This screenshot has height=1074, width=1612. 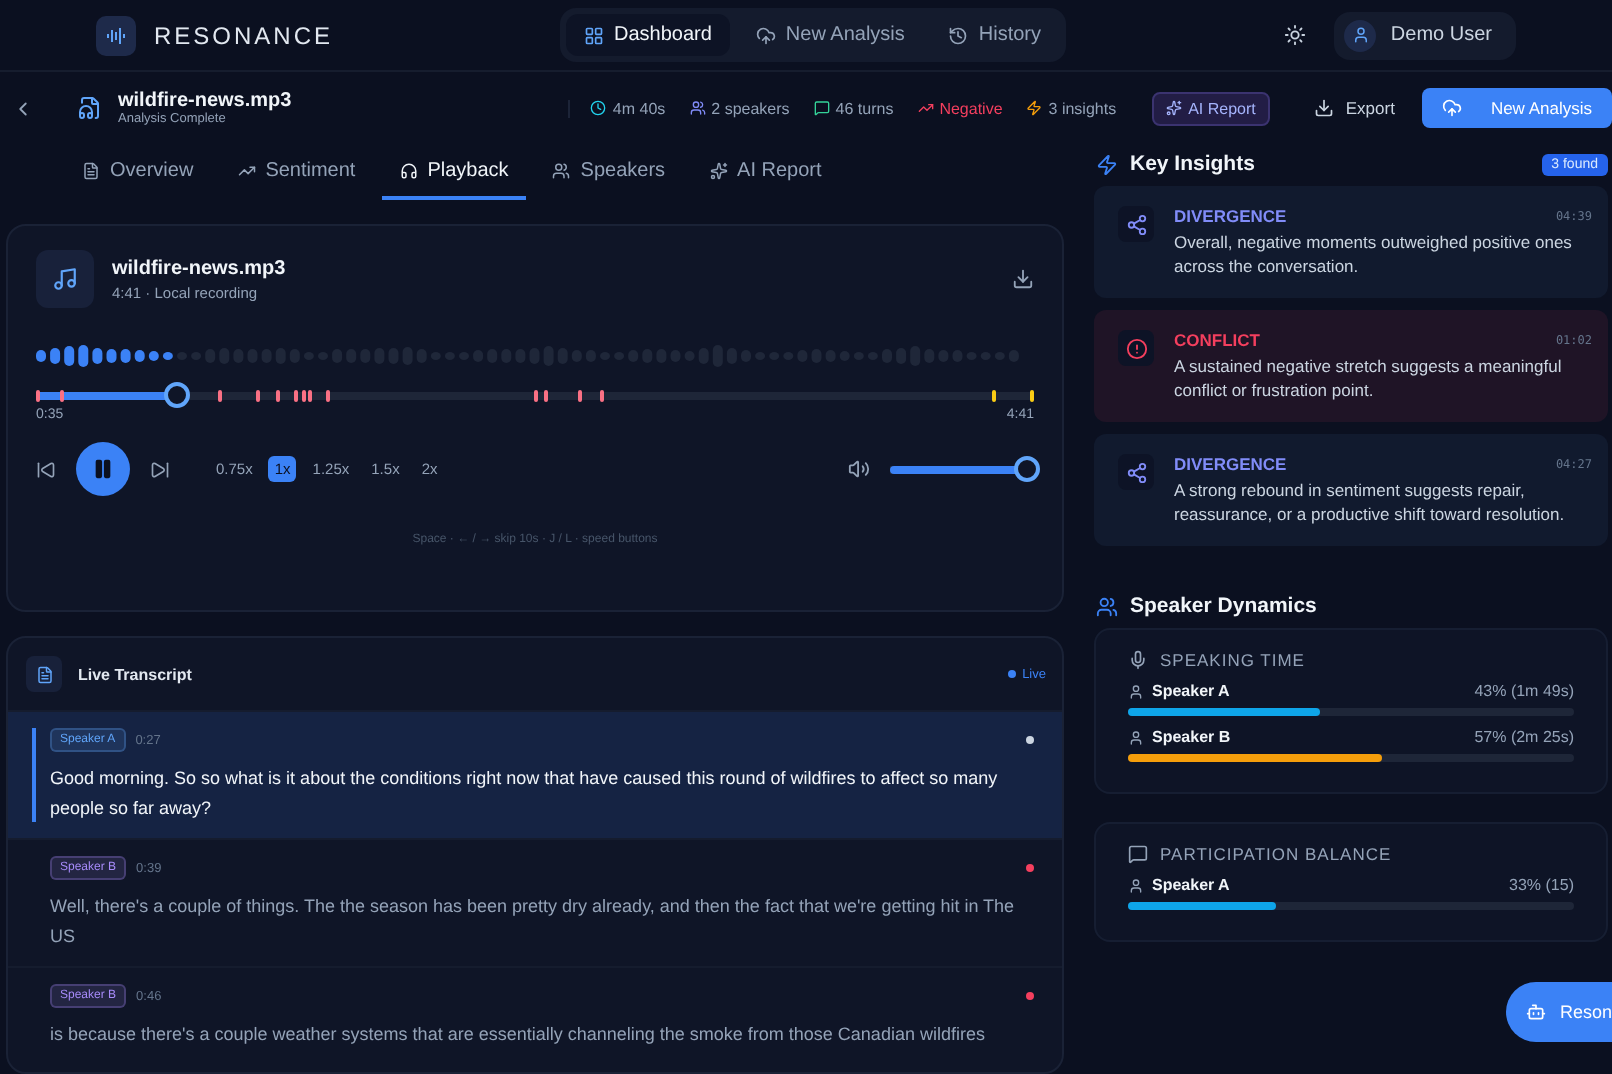 I want to click on section-title: Speaker Dynamics, so click(x=1223, y=606).